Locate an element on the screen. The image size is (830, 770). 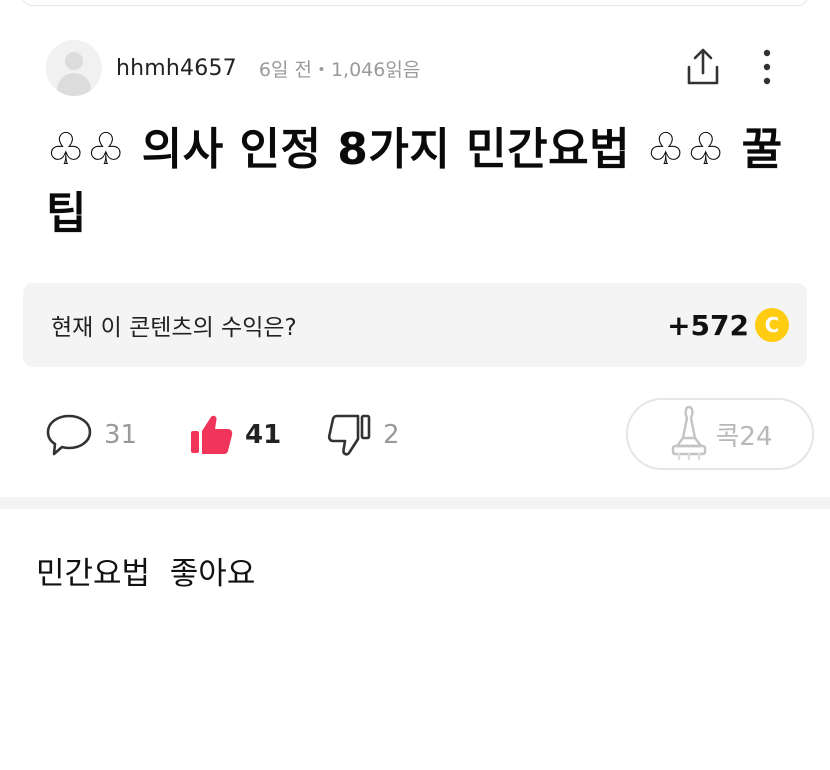
share-icon is located at coordinates (703, 66).